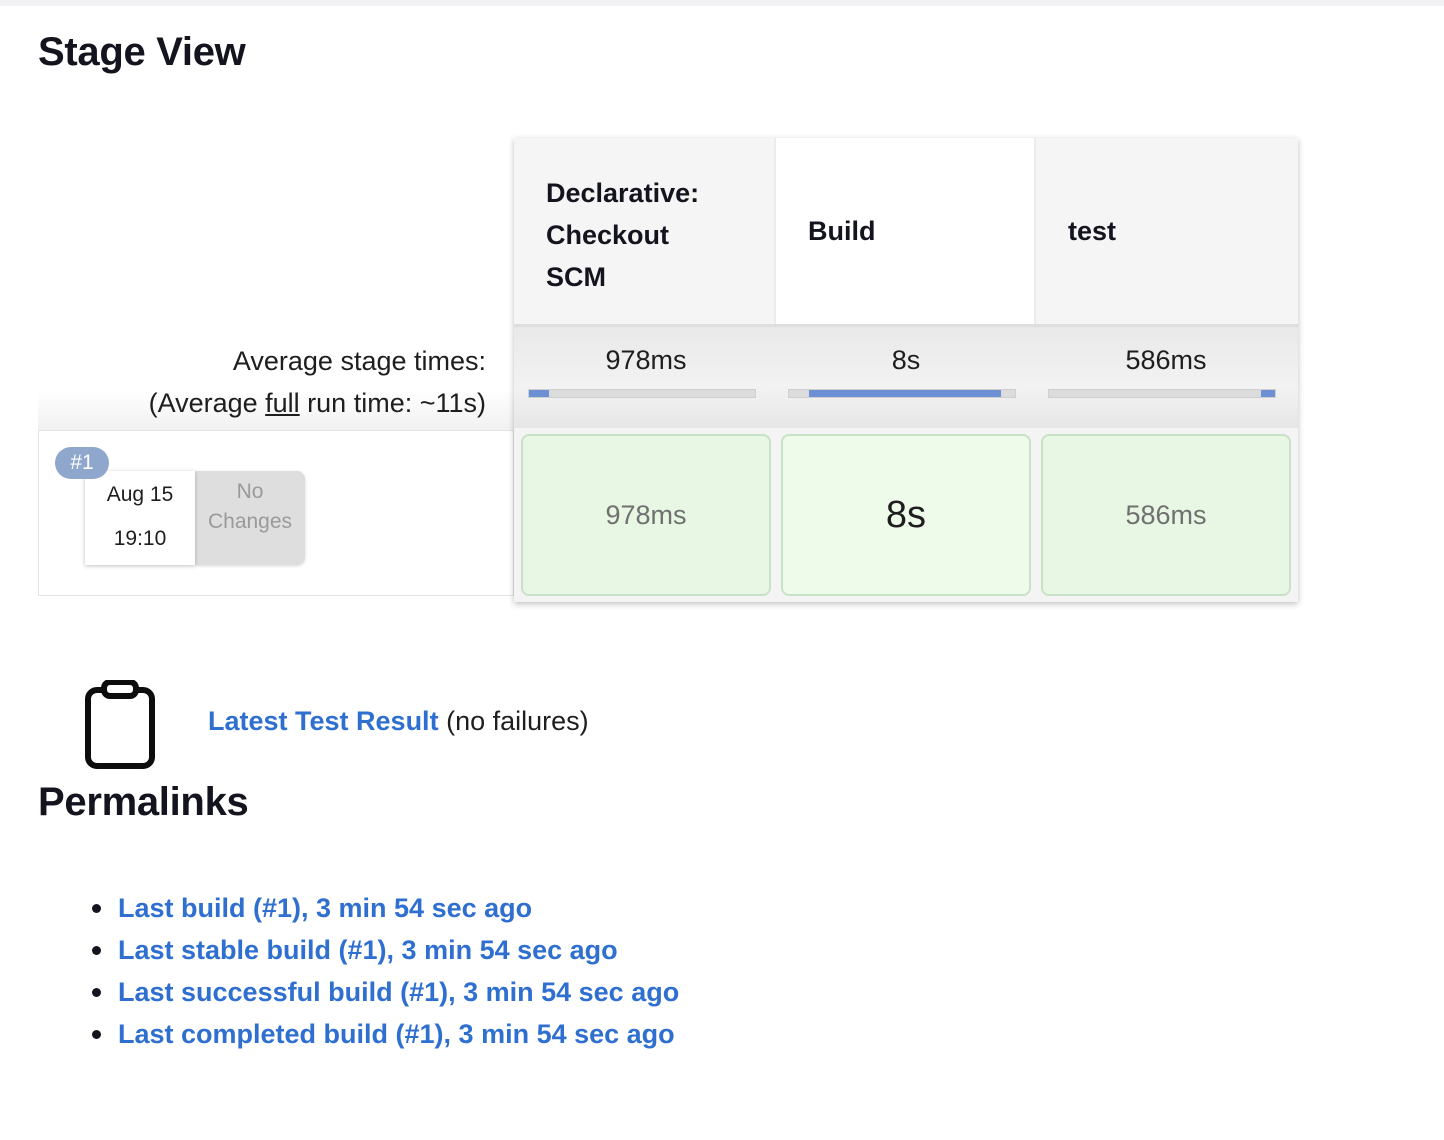 The width and height of the screenshot is (1444, 1140). What do you see at coordinates (142, 52) in the screenshot?
I see `page-title: Stage View` at bounding box center [142, 52].